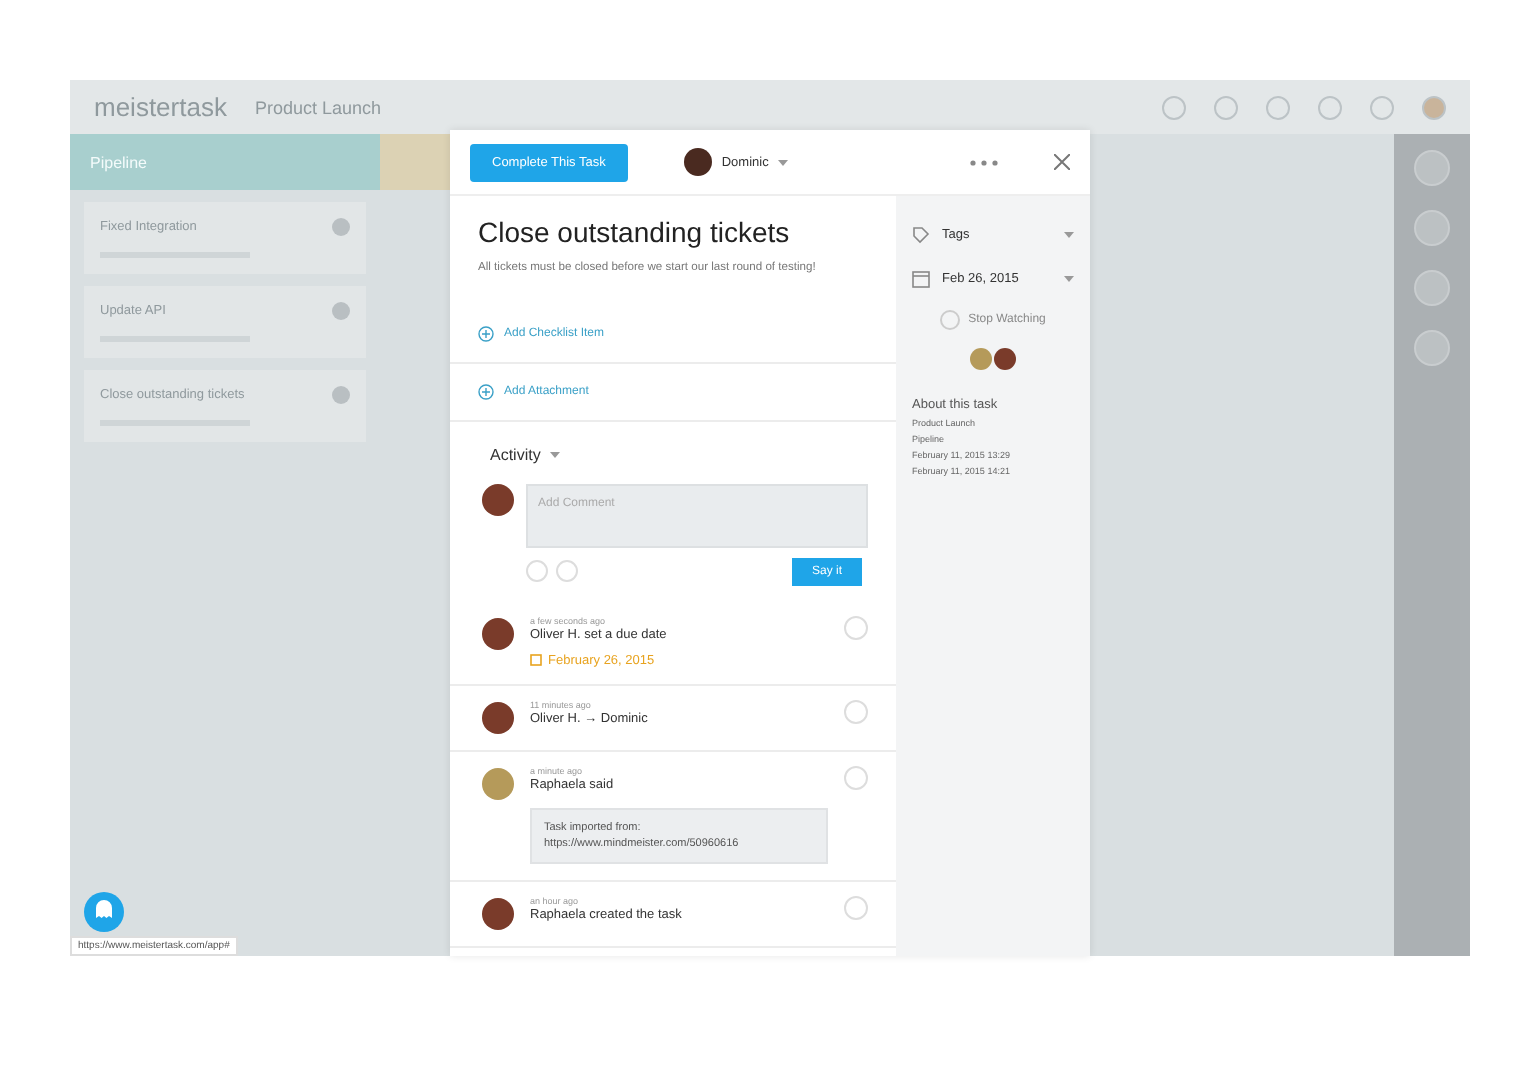 The width and height of the screenshot is (1526, 1082). I want to click on project-name: Product Launch, so click(318, 107).